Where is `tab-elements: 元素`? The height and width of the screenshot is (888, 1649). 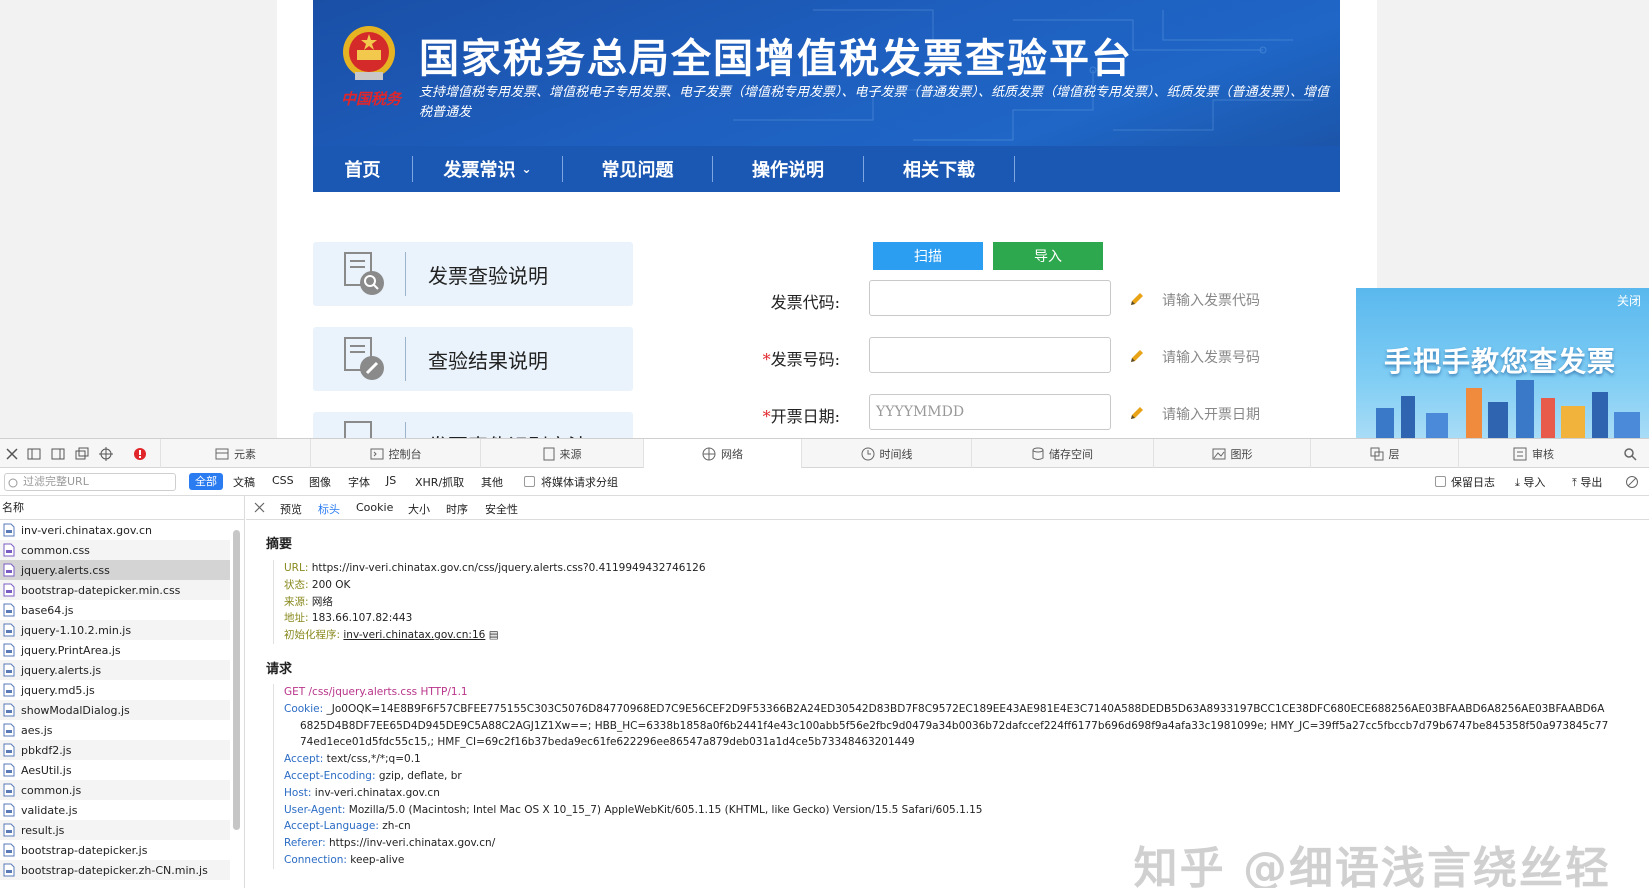 tab-elements: 元素 is located at coordinates (235, 453).